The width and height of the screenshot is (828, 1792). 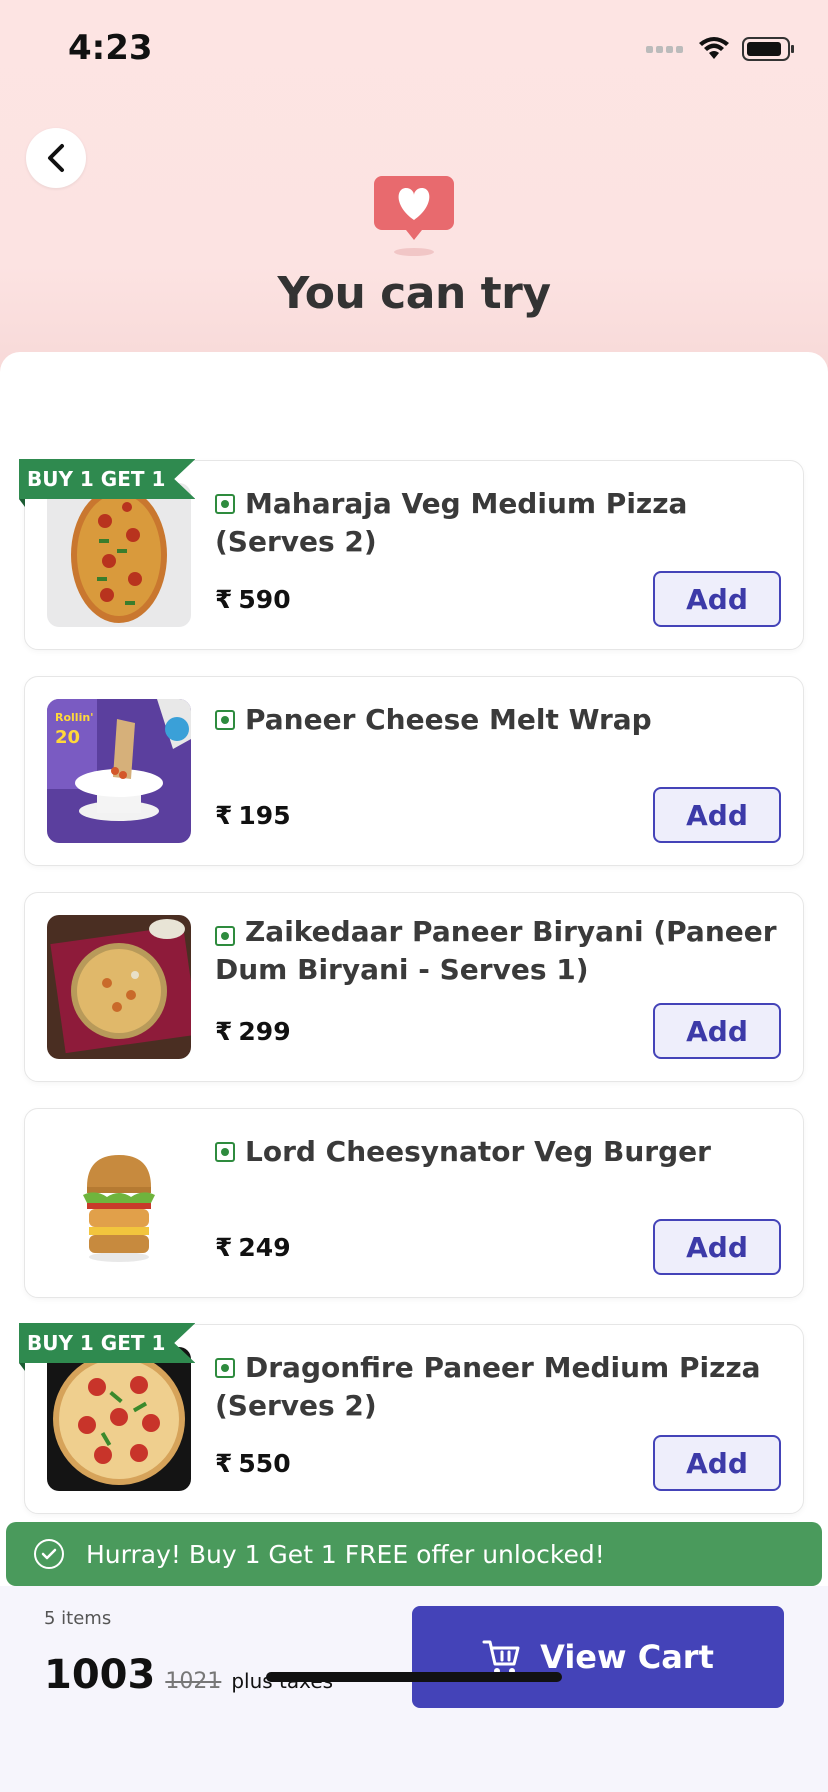 I want to click on home-indicator, so click(x=414, y=1677).